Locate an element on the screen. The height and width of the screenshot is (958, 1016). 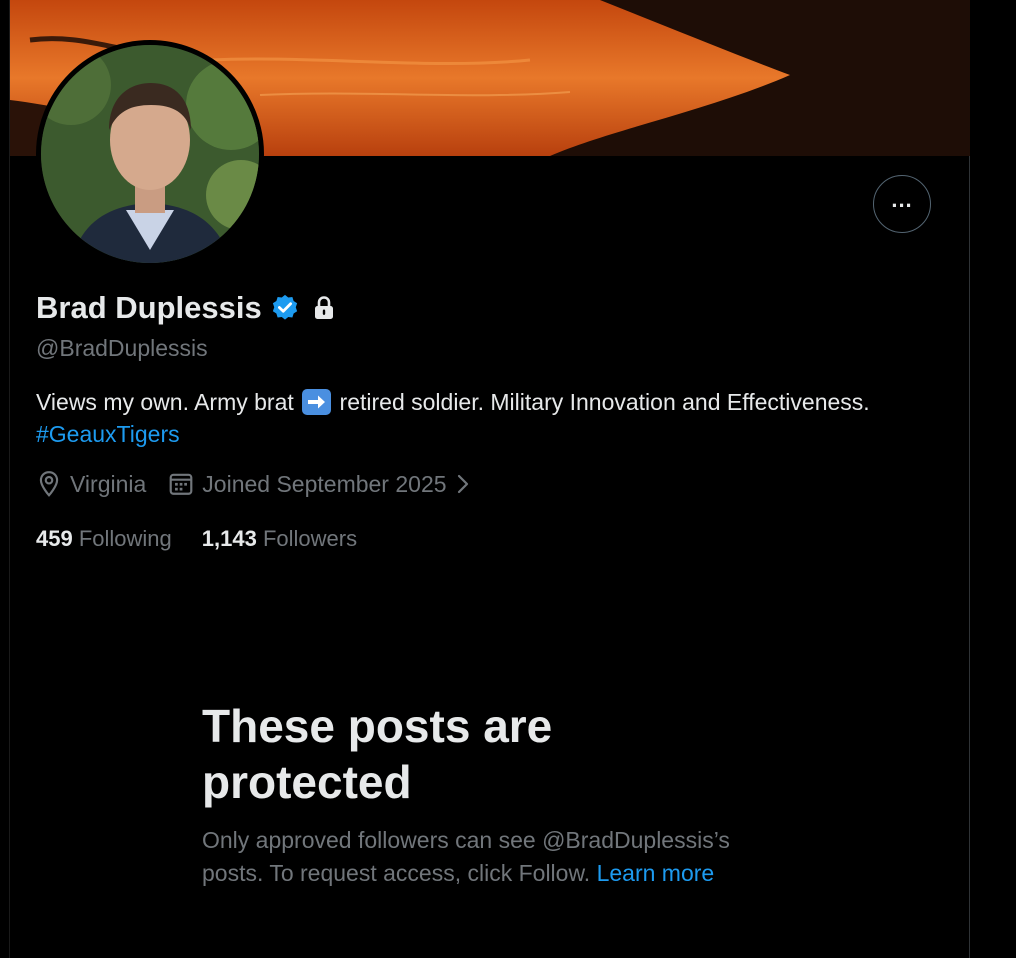
joined-text: Joined September 2025 is located at coordinates (324, 483).